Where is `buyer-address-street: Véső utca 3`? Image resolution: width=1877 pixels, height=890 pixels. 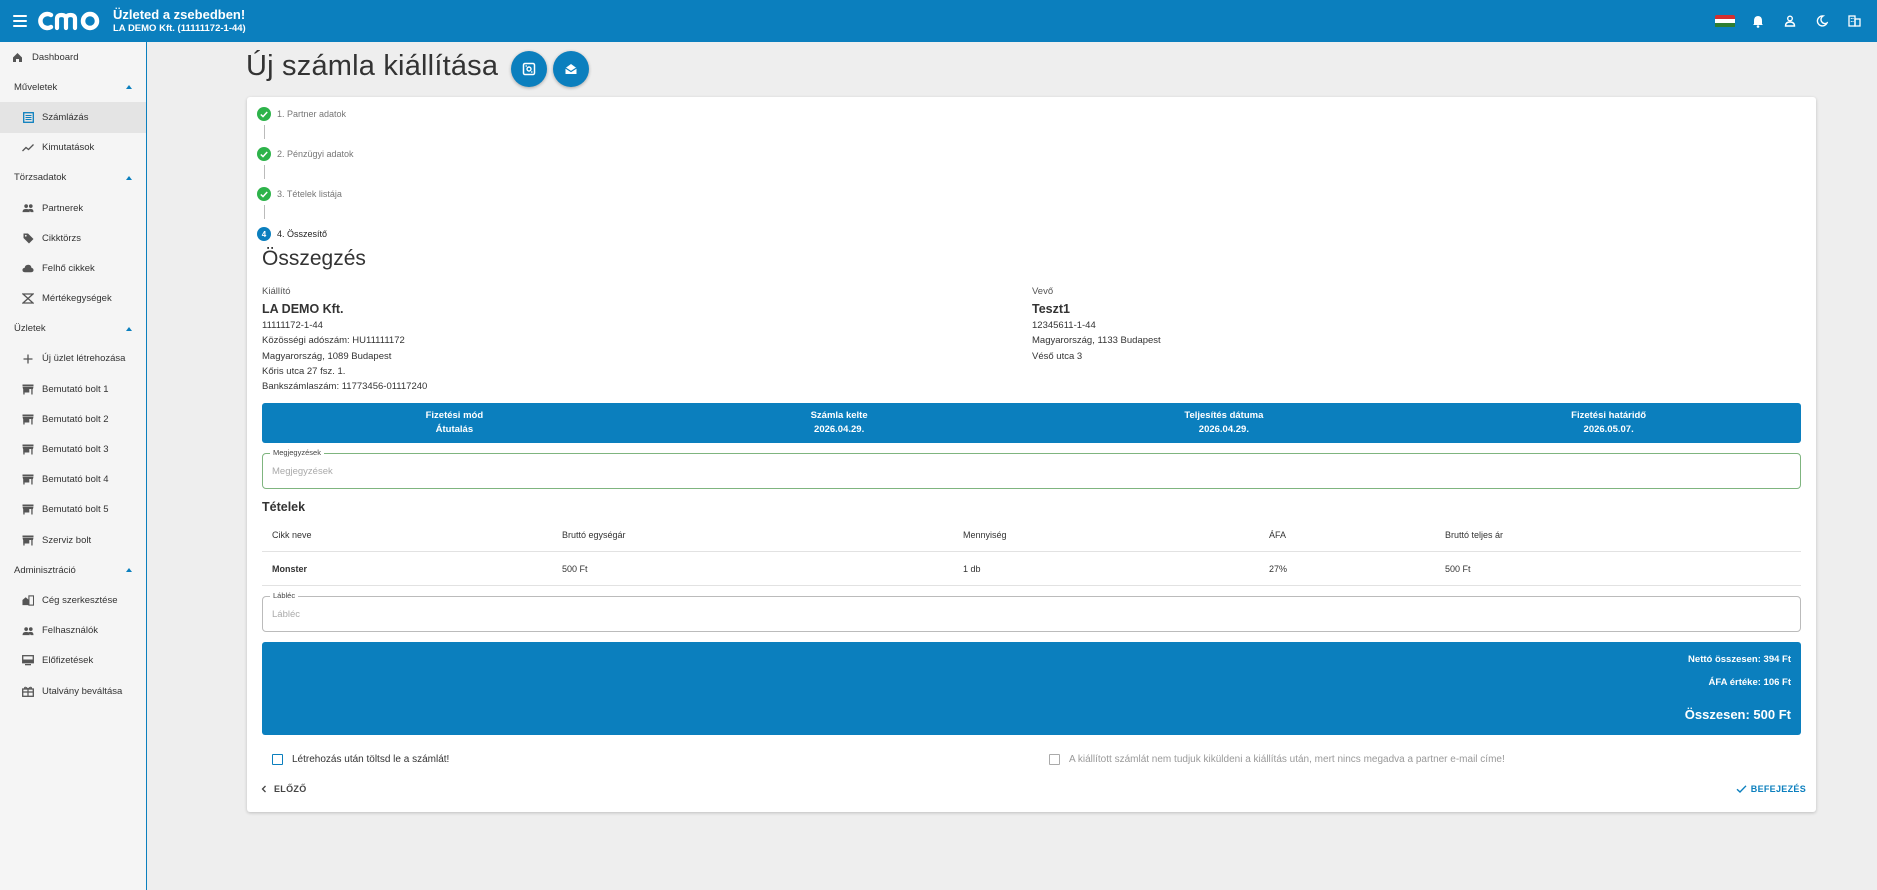
buyer-address-street: Véső utca 3 is located at coordinates (1057, 356).